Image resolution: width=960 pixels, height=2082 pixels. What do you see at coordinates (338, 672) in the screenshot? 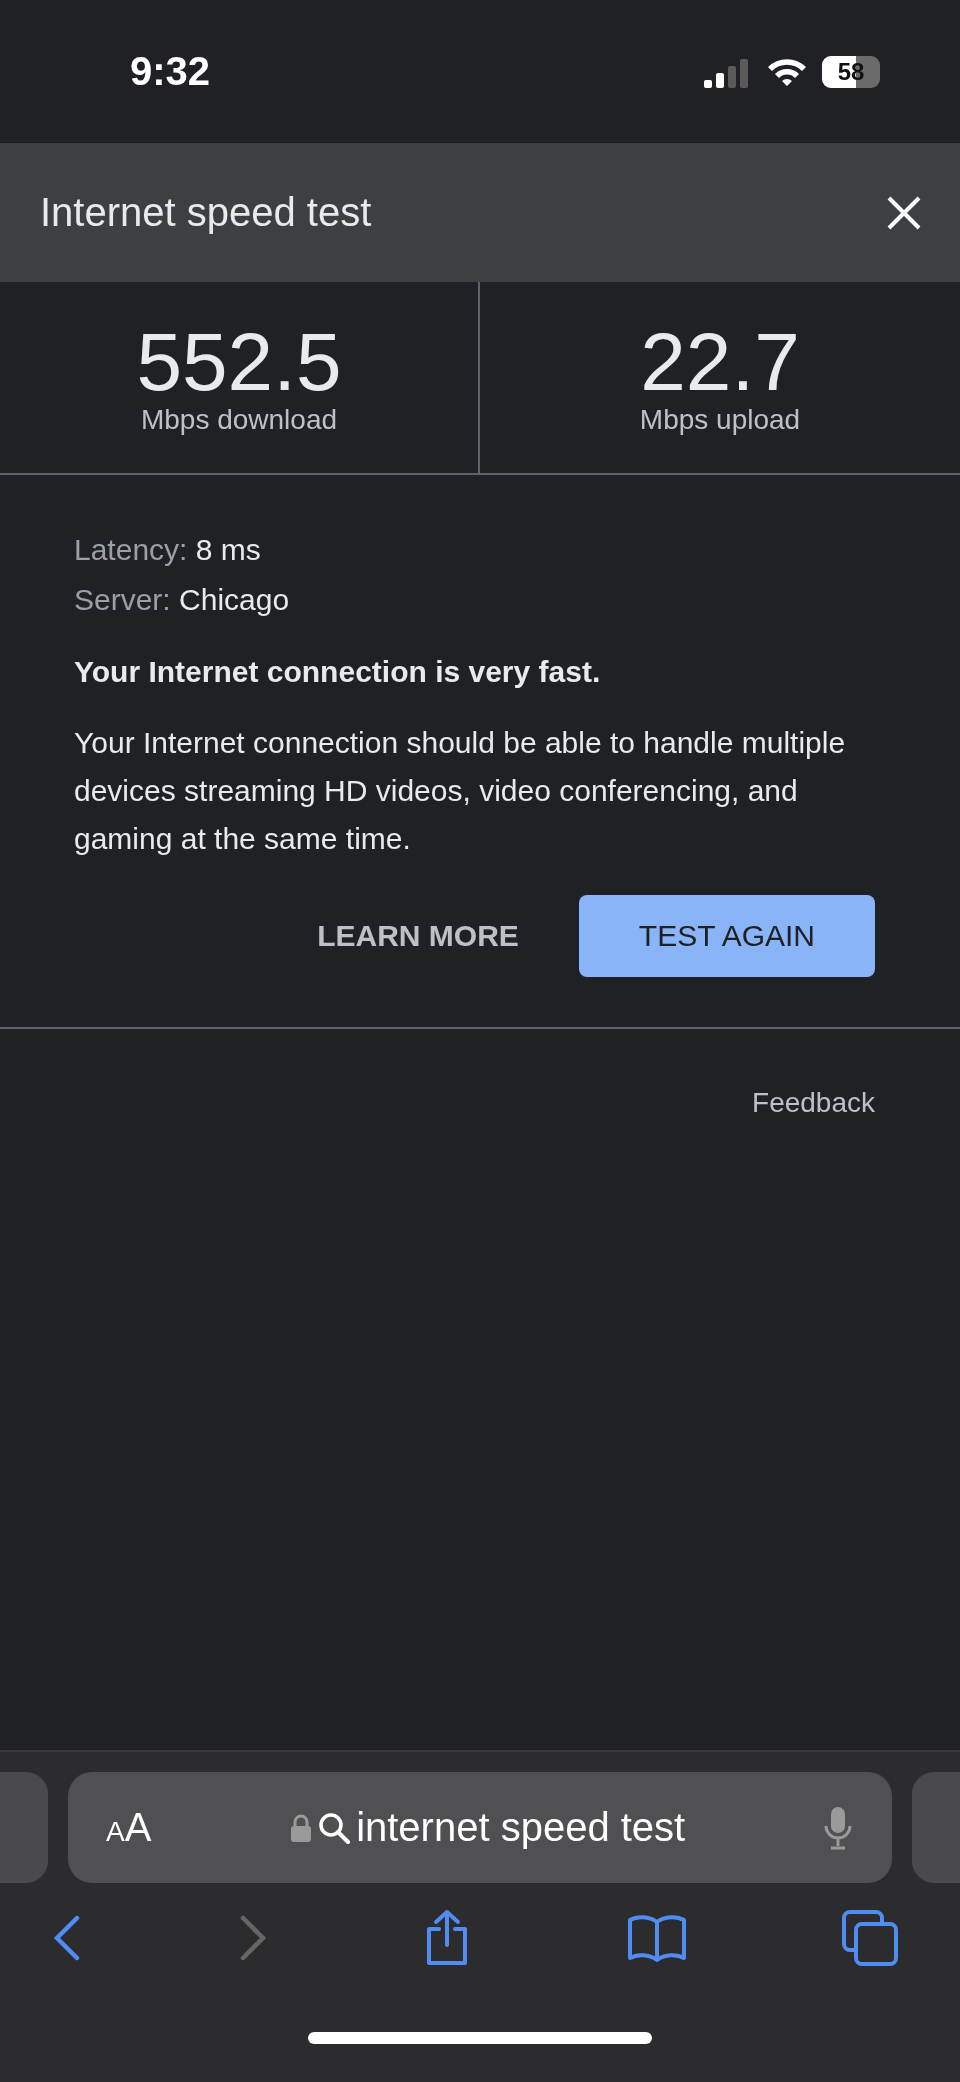
I see `summary-text: Your Internet connection is very fast.` at bounding box center [338, 672].